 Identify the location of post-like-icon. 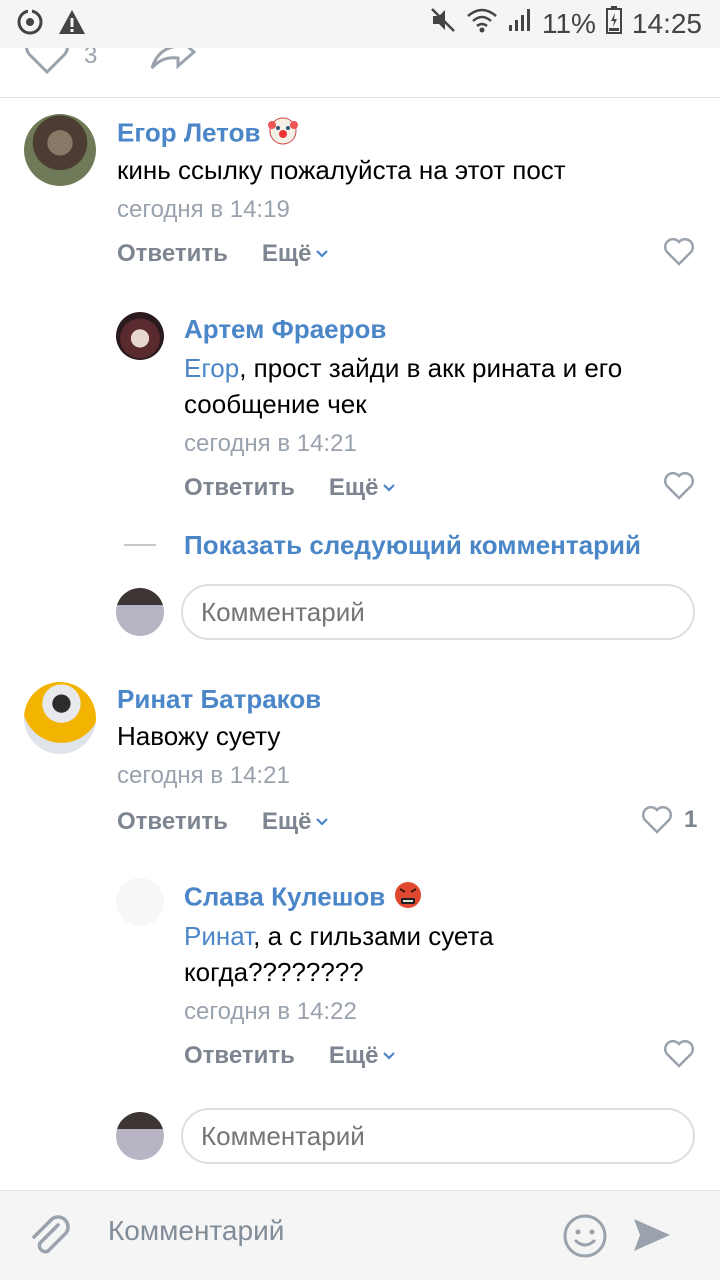
(47, 63).